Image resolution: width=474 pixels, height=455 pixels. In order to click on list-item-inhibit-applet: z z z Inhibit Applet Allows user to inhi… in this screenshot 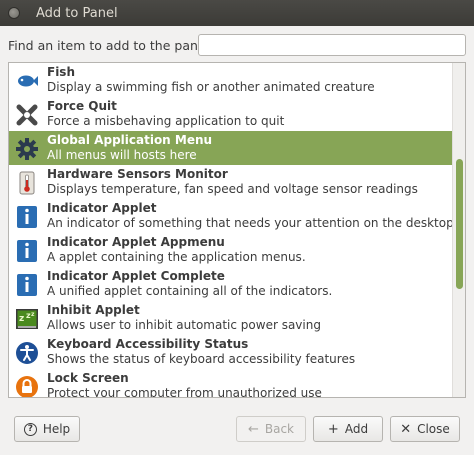, I will do `click(231, 318)`.